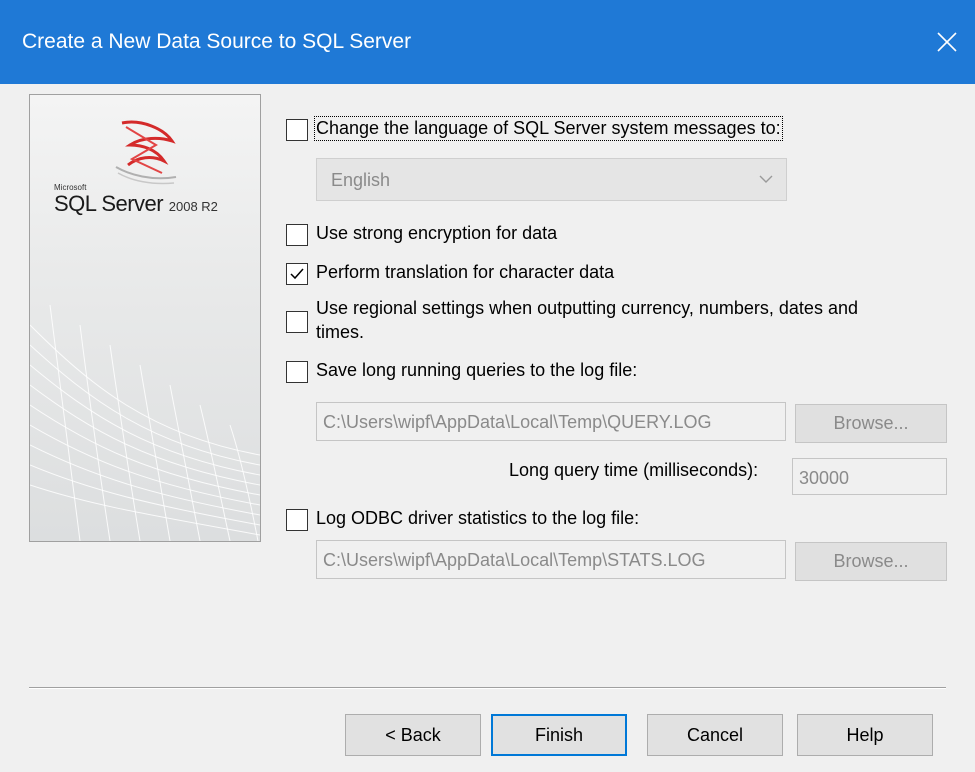 The image size is (975, 772). I want to click on back-button-label: < Back, so click(413, 735).